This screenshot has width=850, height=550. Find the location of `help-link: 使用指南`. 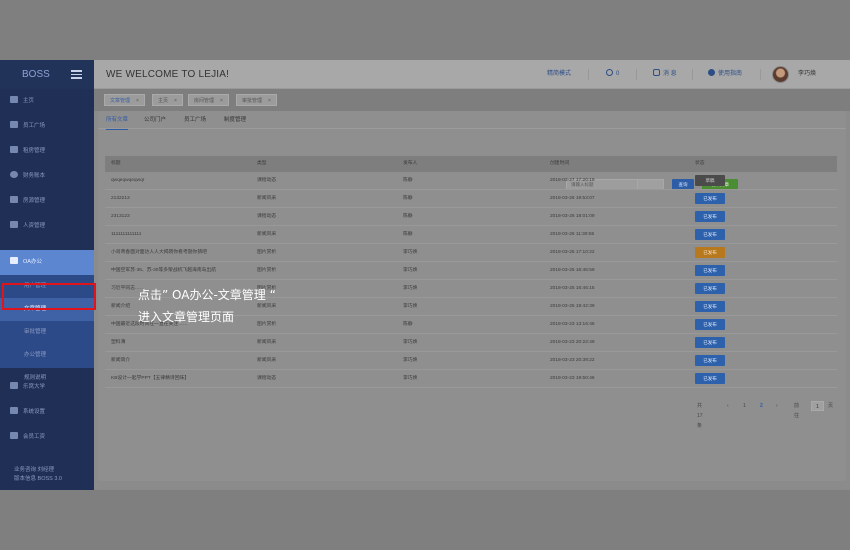

help-link: 使用指南 is located at coordinates (725, 74).